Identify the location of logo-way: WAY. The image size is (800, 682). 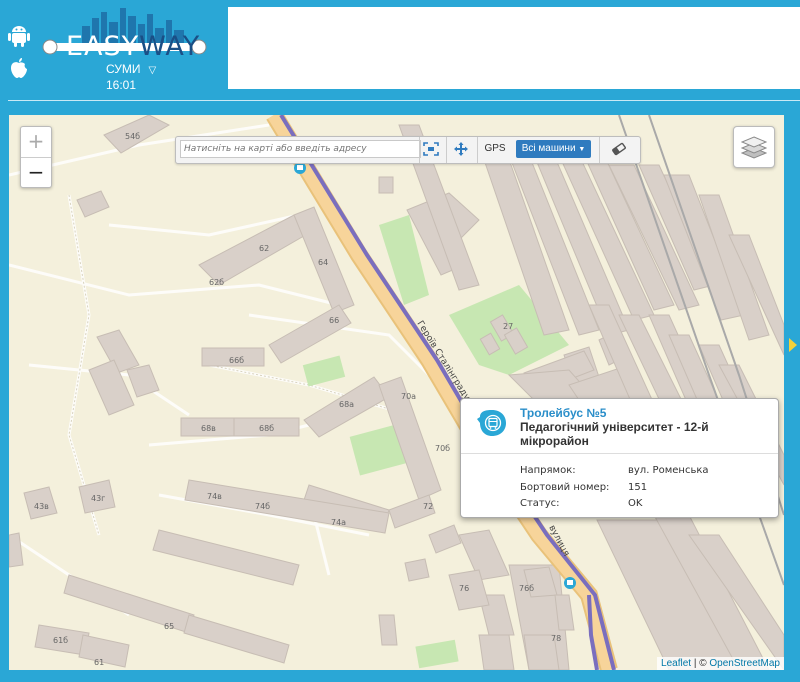
(170, 46).